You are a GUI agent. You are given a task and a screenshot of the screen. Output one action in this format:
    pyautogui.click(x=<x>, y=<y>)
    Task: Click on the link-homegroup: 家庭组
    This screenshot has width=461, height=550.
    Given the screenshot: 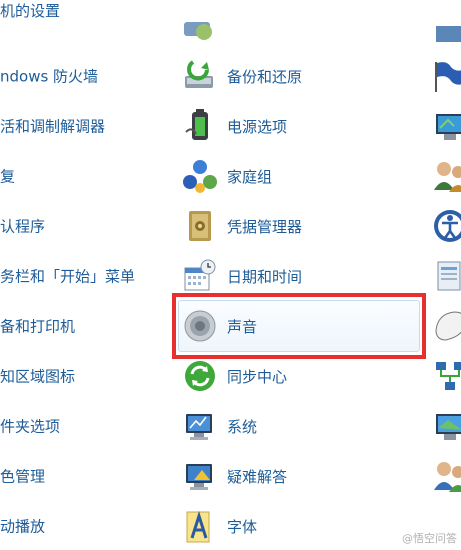 What is the action you would take?
    pyautogui.click(x=300, y=176)
    